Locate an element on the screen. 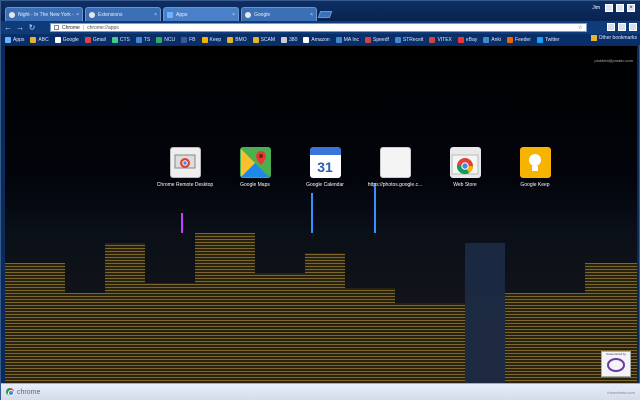  bookmark-item: Feeder is located at coordinates (519, 39).